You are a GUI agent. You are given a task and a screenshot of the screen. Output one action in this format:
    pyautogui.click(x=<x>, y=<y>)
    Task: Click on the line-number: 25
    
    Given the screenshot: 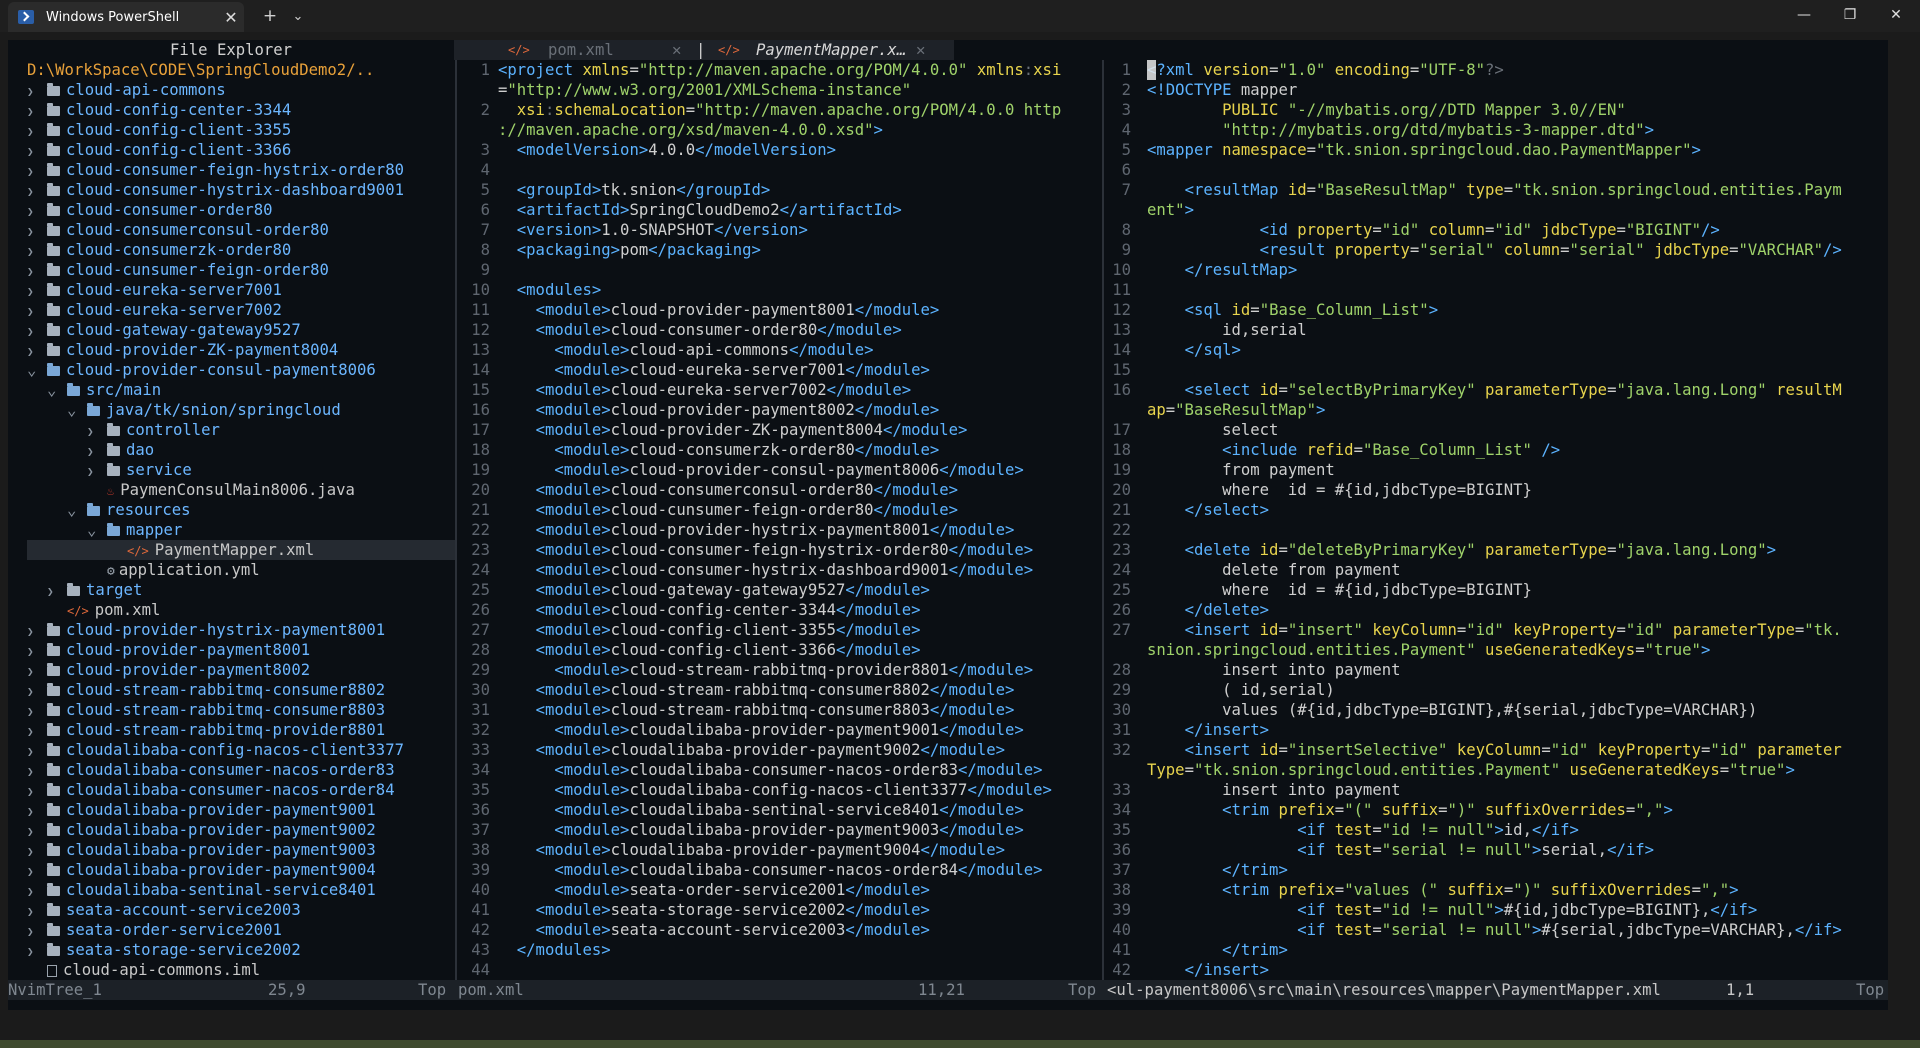 What is the action you would take?
    pyautogui.click(x=480, y=590)
    